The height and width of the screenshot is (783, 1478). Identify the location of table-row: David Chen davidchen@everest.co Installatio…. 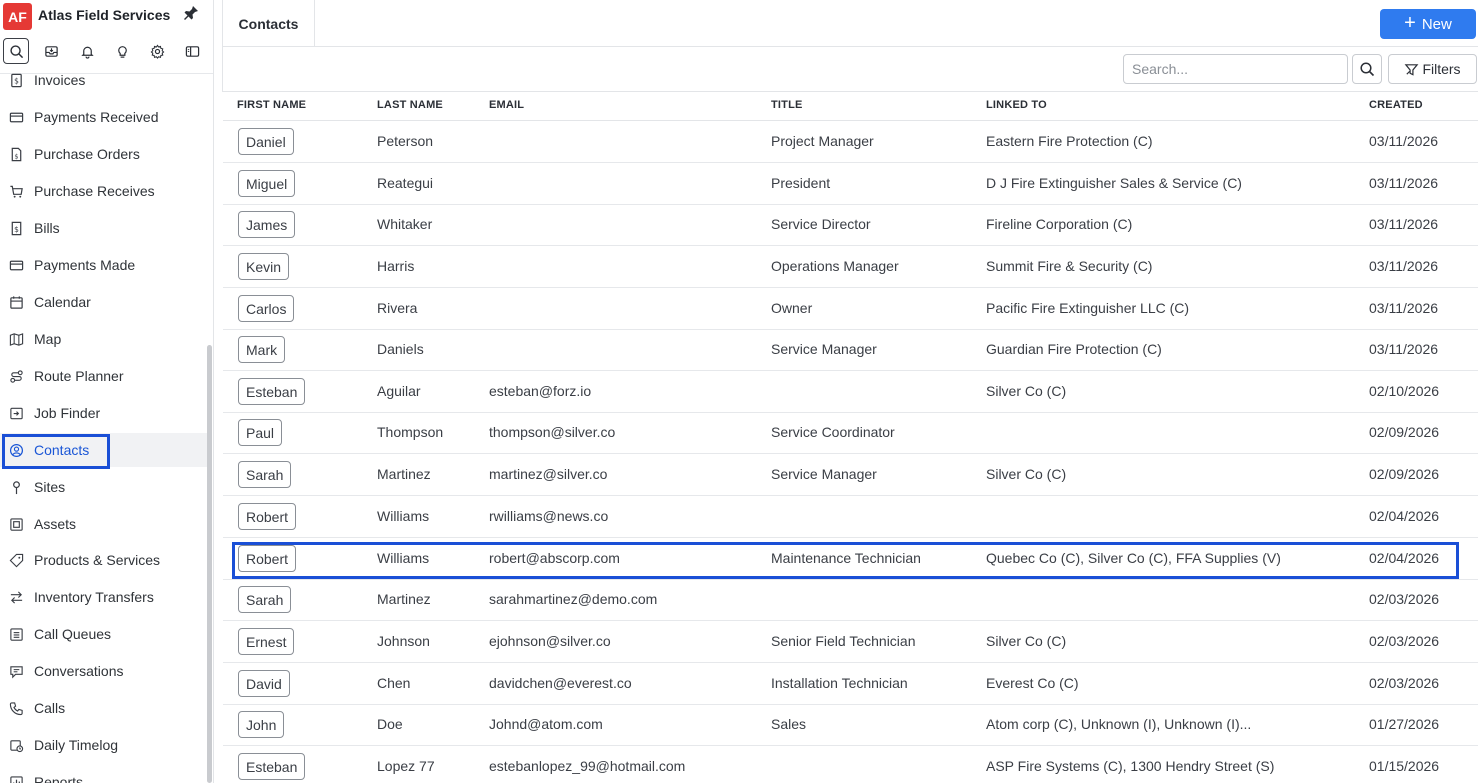
(850, 684).